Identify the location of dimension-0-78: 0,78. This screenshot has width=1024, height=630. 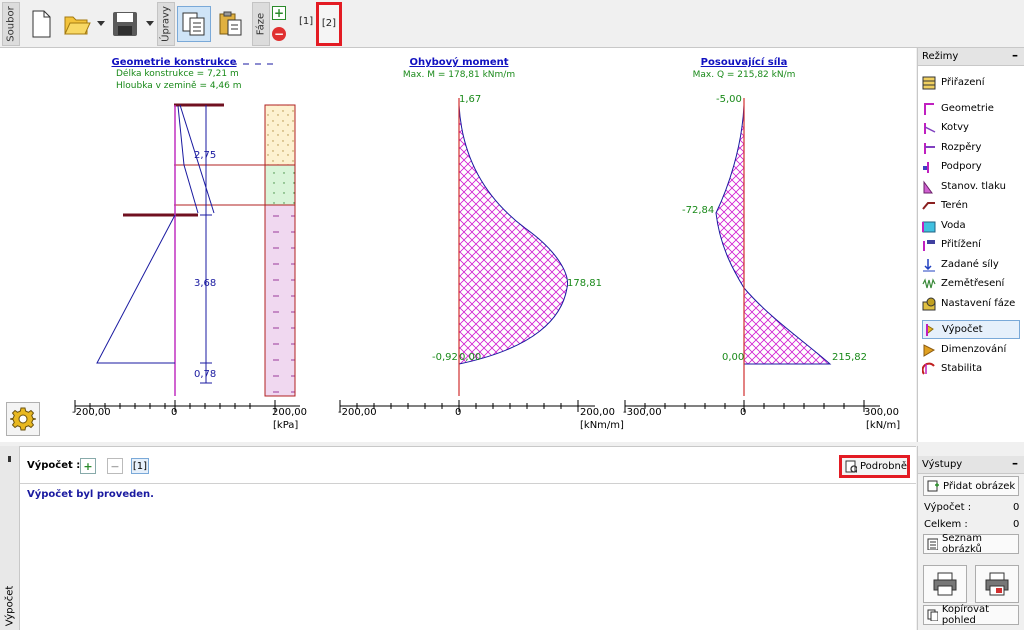
(205, 374).